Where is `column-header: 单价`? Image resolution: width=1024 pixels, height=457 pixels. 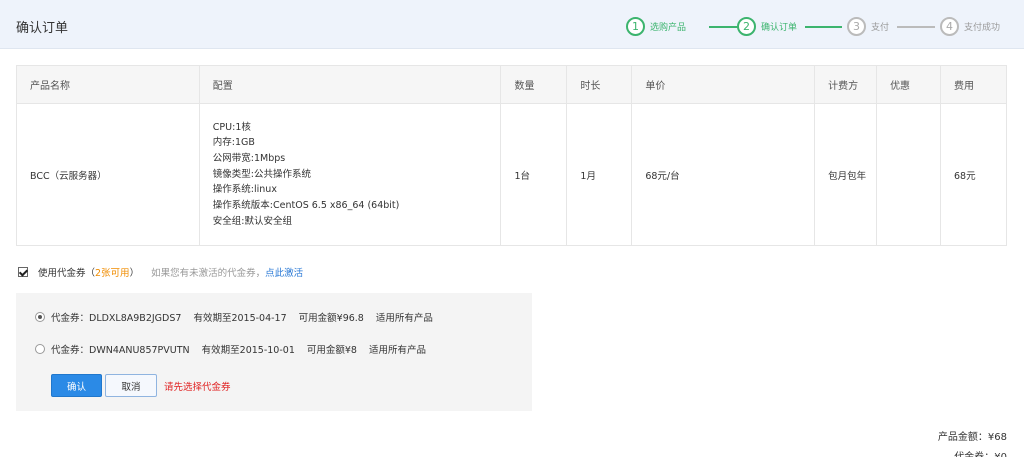 column-header: 单价 is located at coordinates (723, 84).